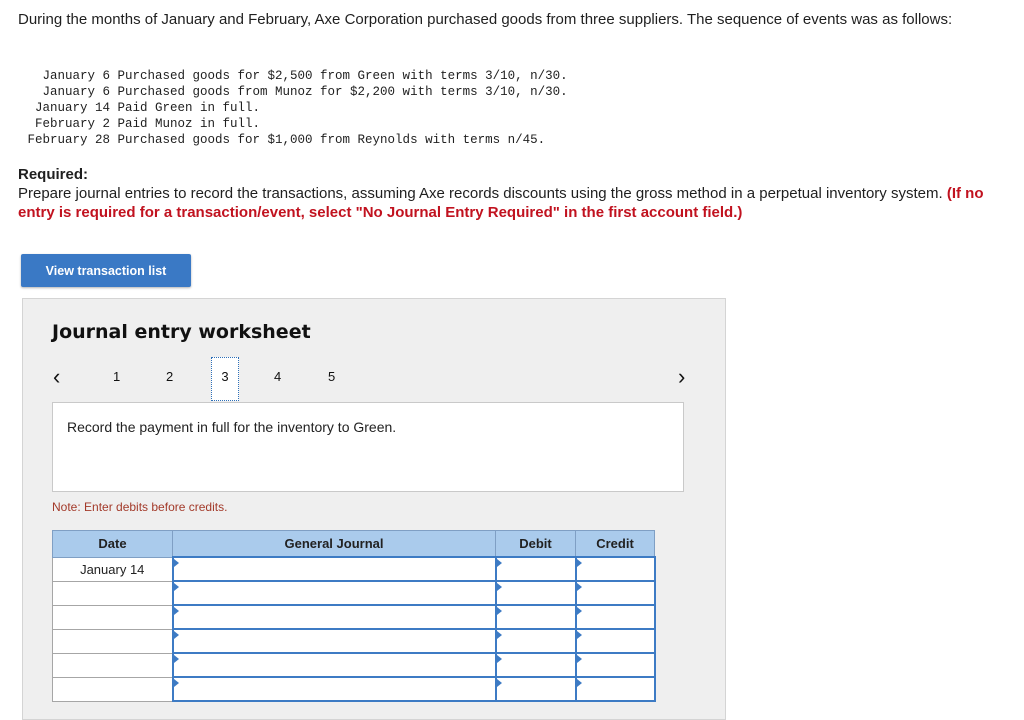  I want to click on required-heading: Required:, so click(53, 174).